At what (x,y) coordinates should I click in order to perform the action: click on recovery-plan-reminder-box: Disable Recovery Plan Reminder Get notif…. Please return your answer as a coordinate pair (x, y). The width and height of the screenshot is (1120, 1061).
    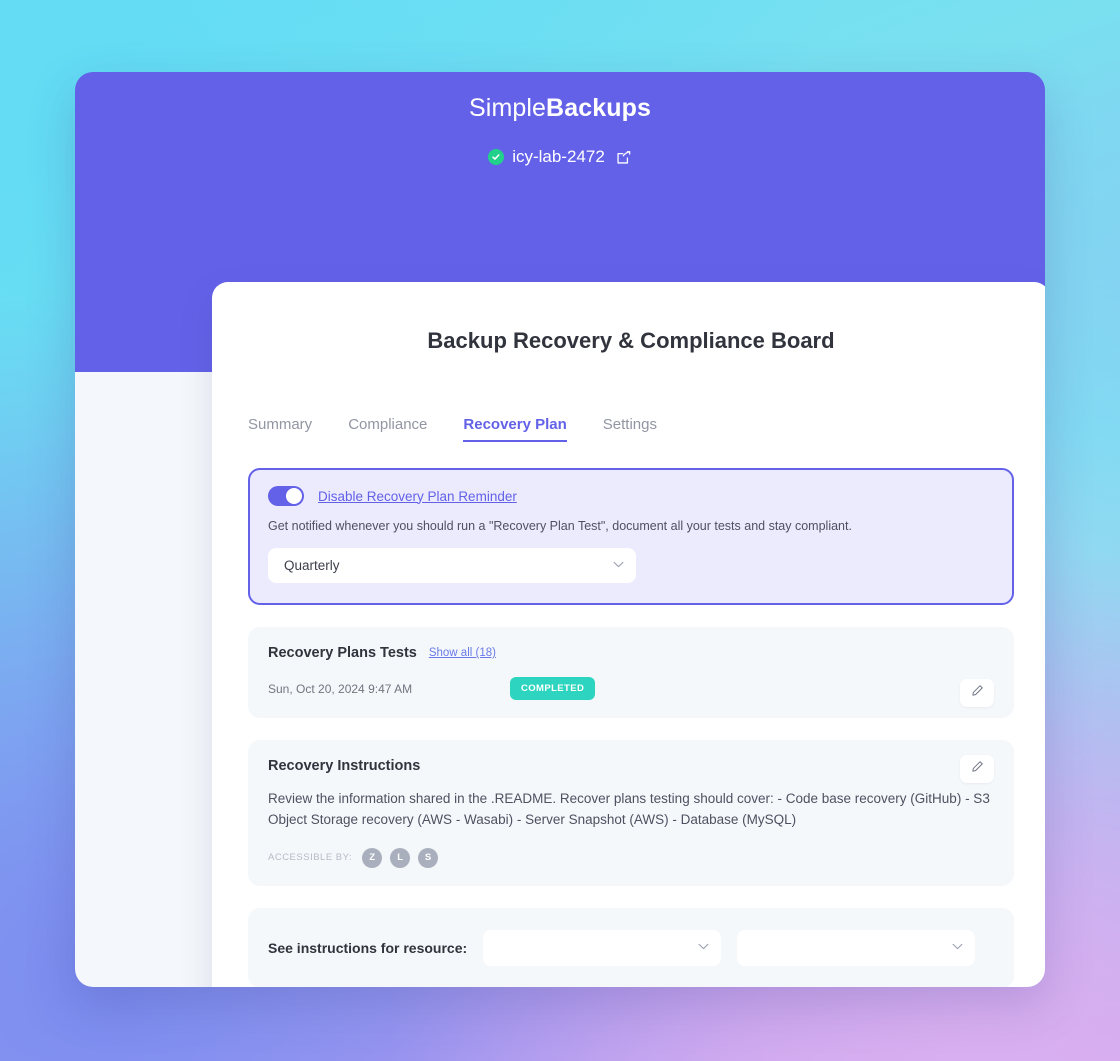
    Looking at the image, I should click on (631, 536).